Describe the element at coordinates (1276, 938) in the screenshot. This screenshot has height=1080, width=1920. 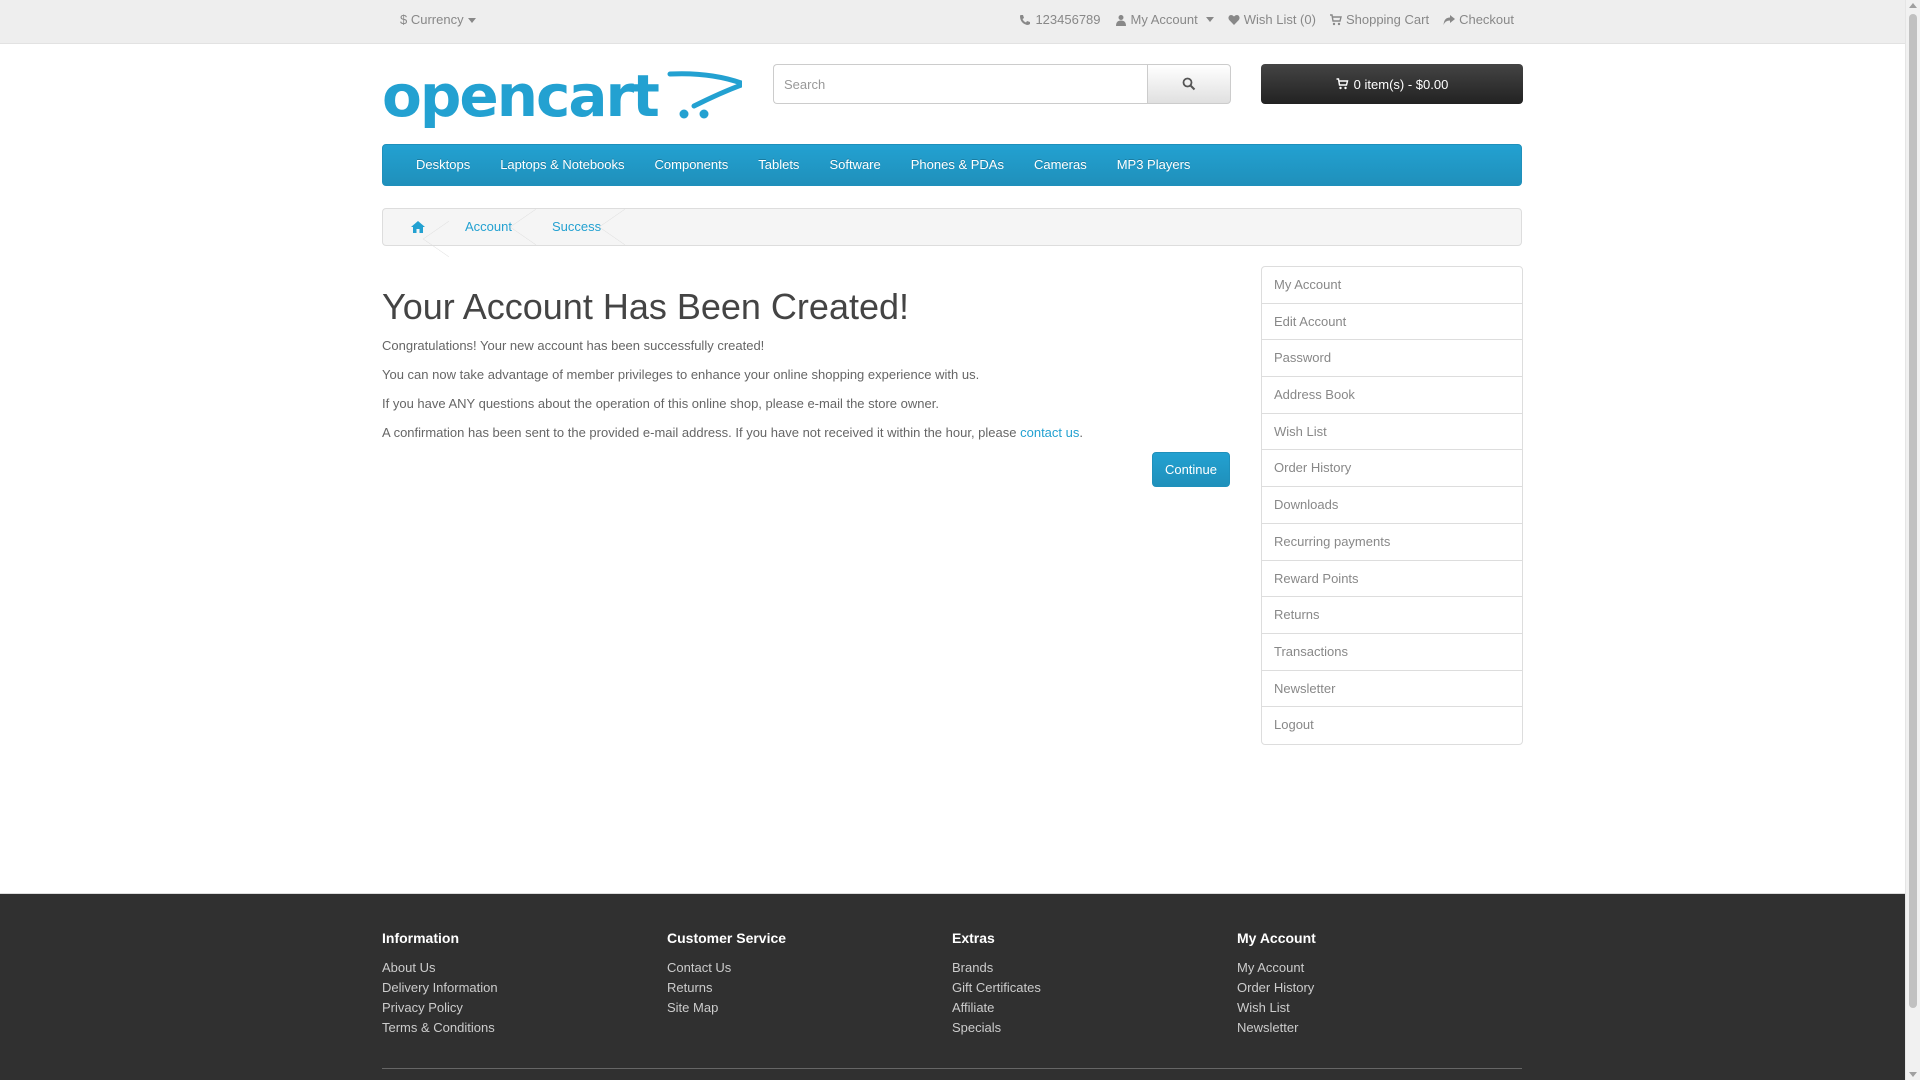
I see `footer-heading-my-account: My Account` at that location.